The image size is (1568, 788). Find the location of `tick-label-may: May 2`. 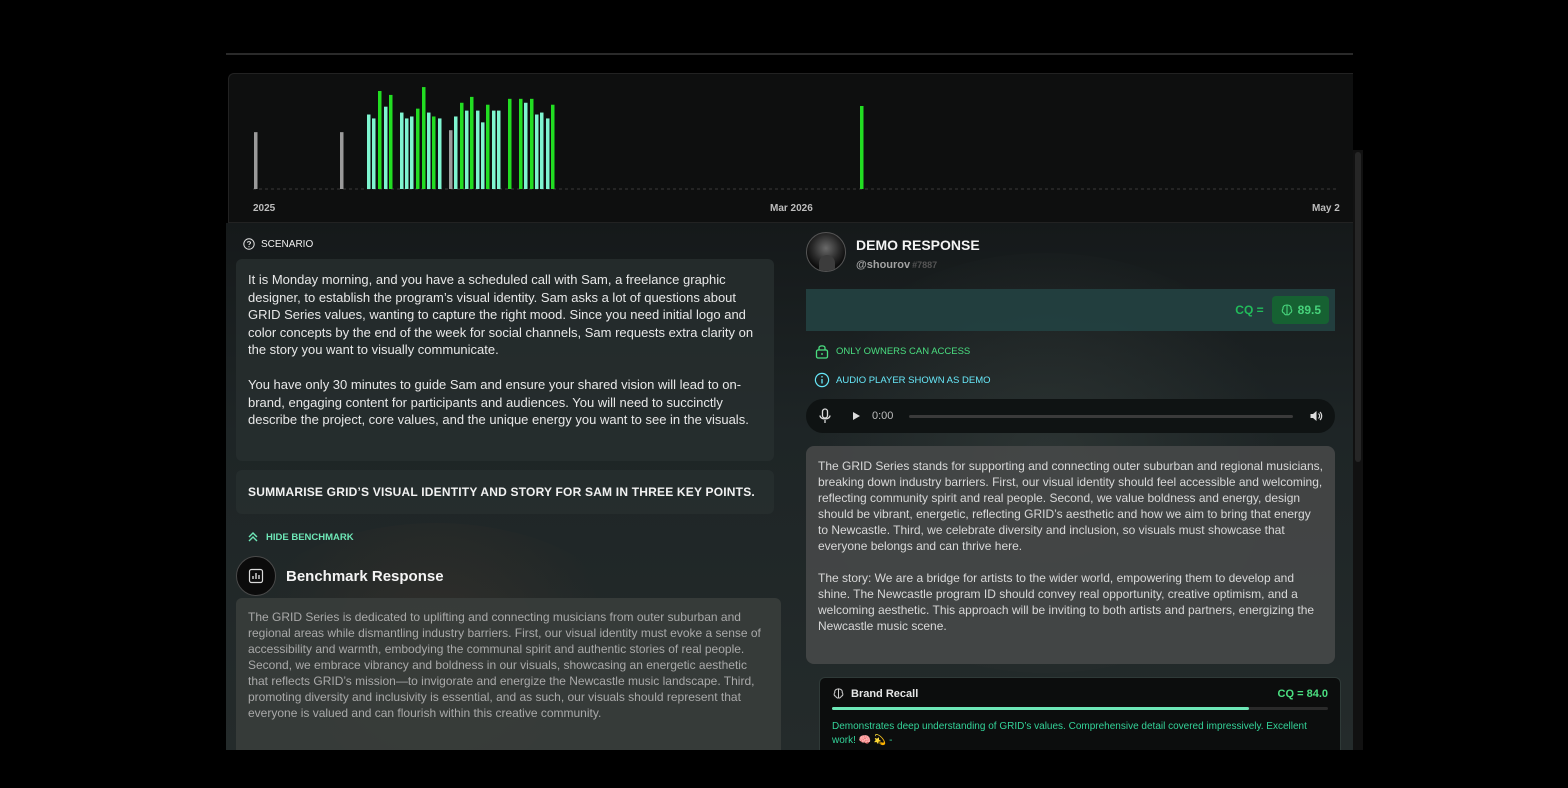

tick-label-may: May 2 is located at coordinates (1326, 208).